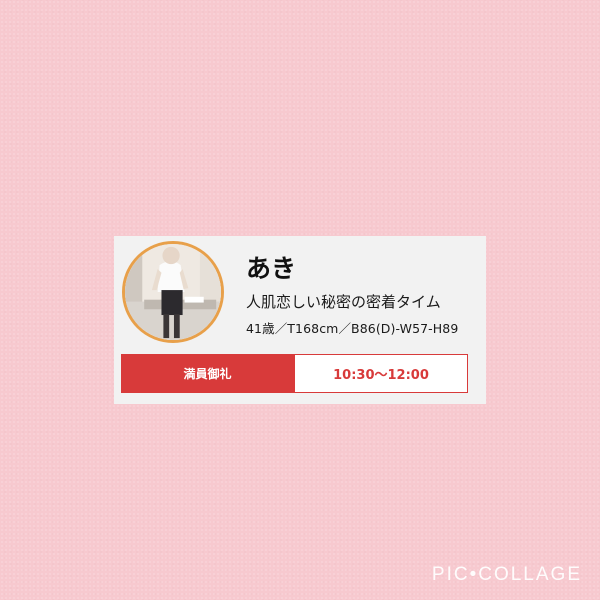  What do you see at coordinates (343, 302) in the screenshot?
I see `profile-tagline: 人肌恋しい秘密の密着タイム` at bounding box center [343, 302].